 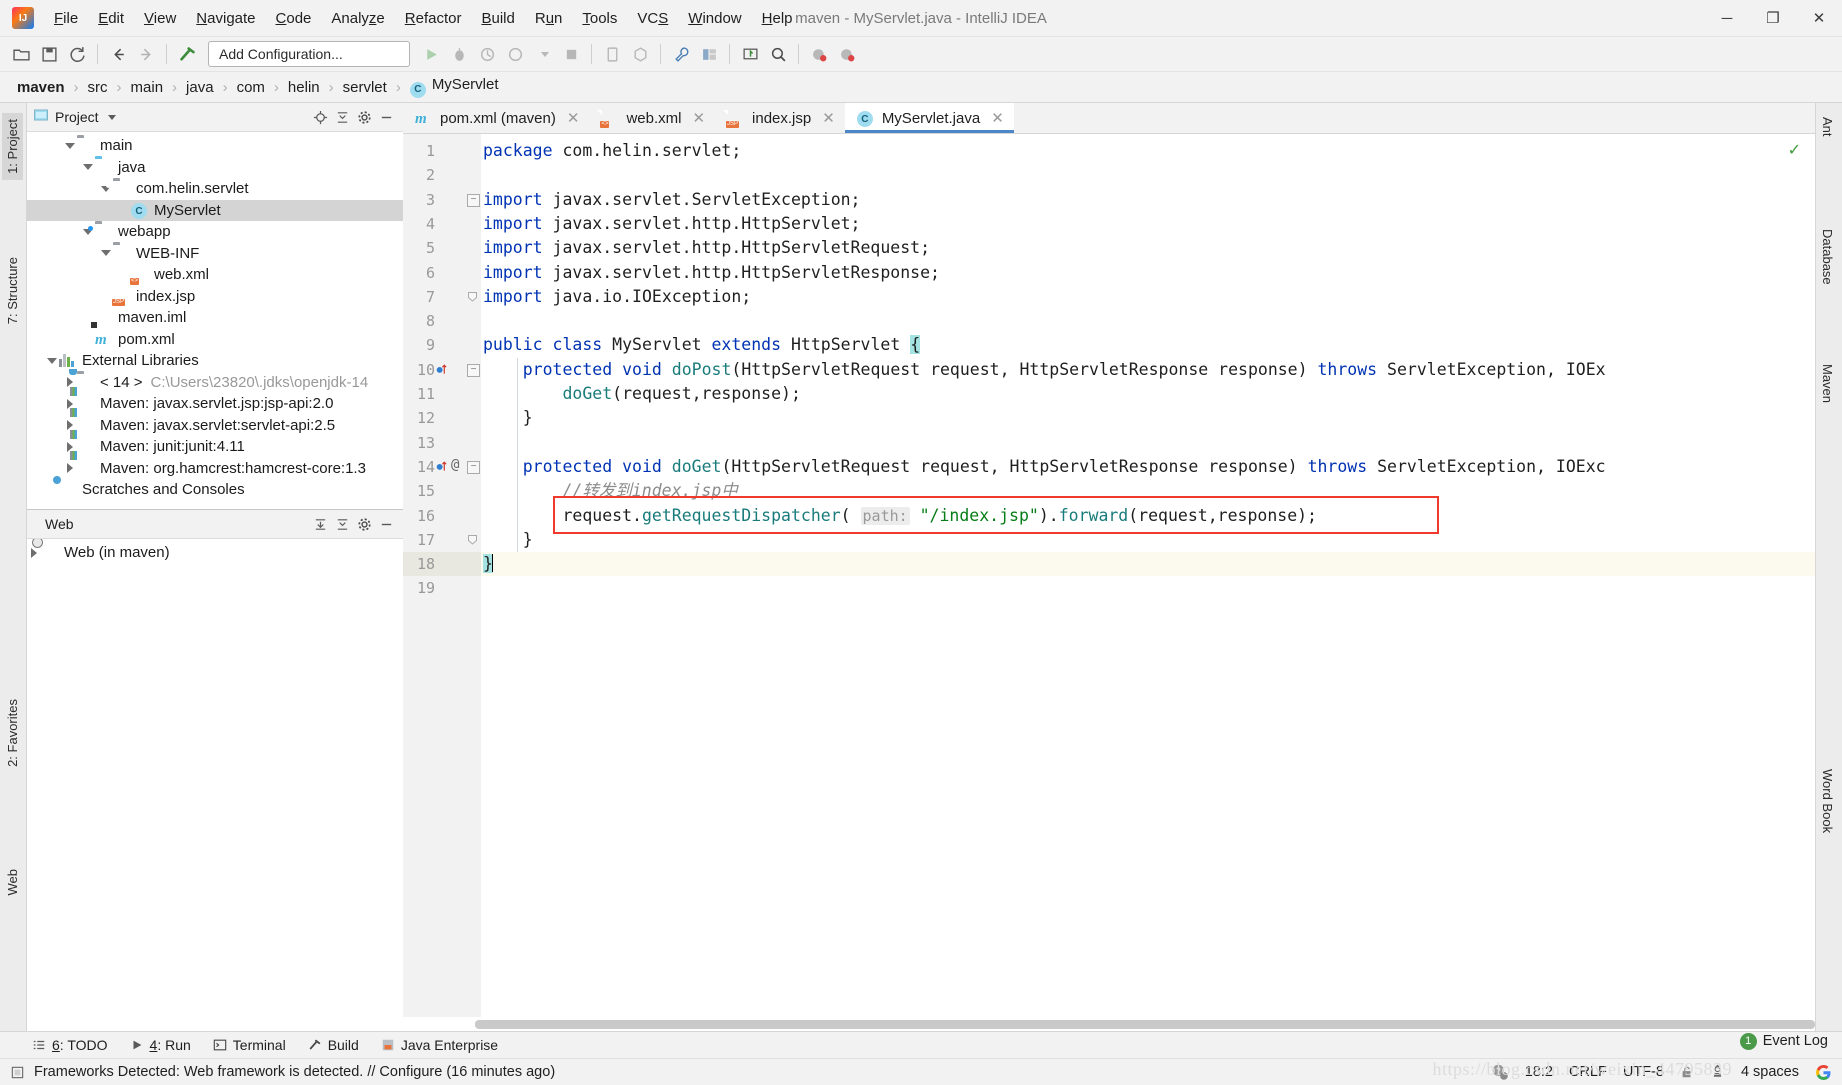 I want to click on tree-node: maven.iml, so click(x=215, y=318).